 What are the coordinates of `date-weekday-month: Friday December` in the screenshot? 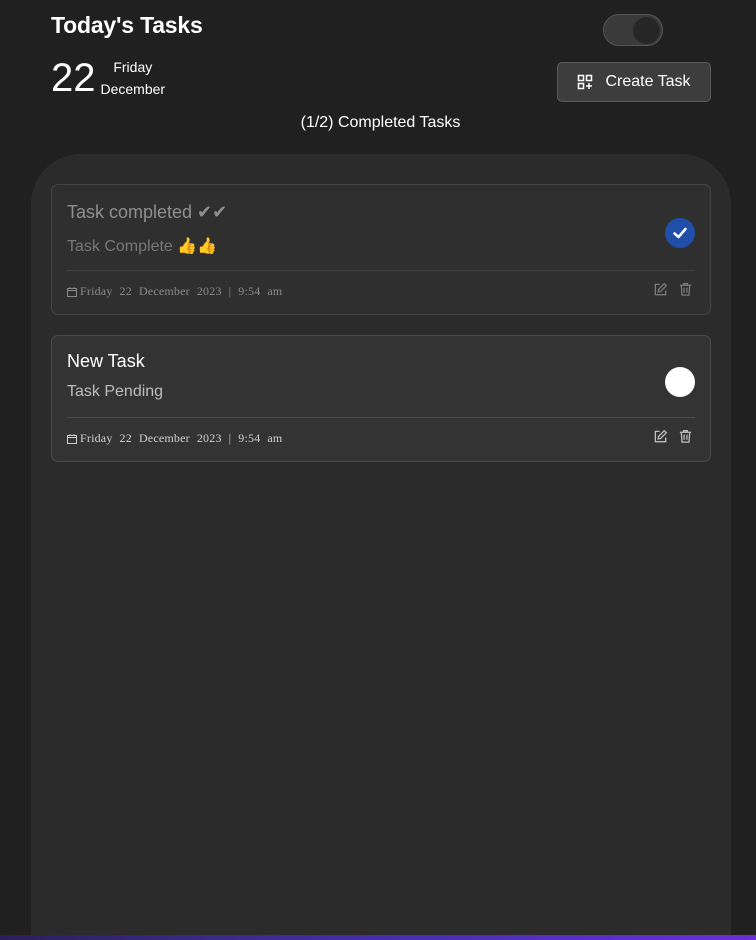 It's located at (133, 78).